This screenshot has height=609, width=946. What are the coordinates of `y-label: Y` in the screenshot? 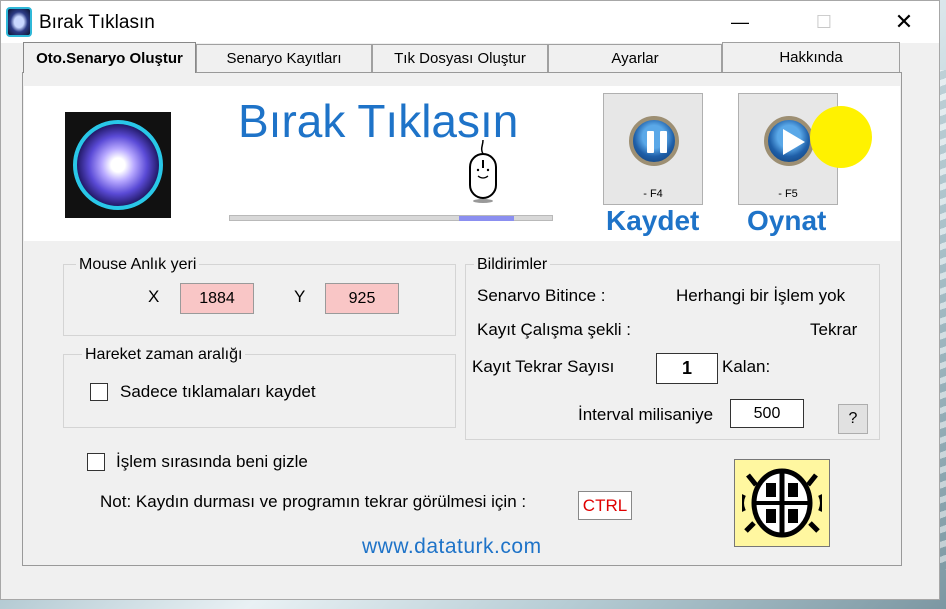 It's located at (300, 296).